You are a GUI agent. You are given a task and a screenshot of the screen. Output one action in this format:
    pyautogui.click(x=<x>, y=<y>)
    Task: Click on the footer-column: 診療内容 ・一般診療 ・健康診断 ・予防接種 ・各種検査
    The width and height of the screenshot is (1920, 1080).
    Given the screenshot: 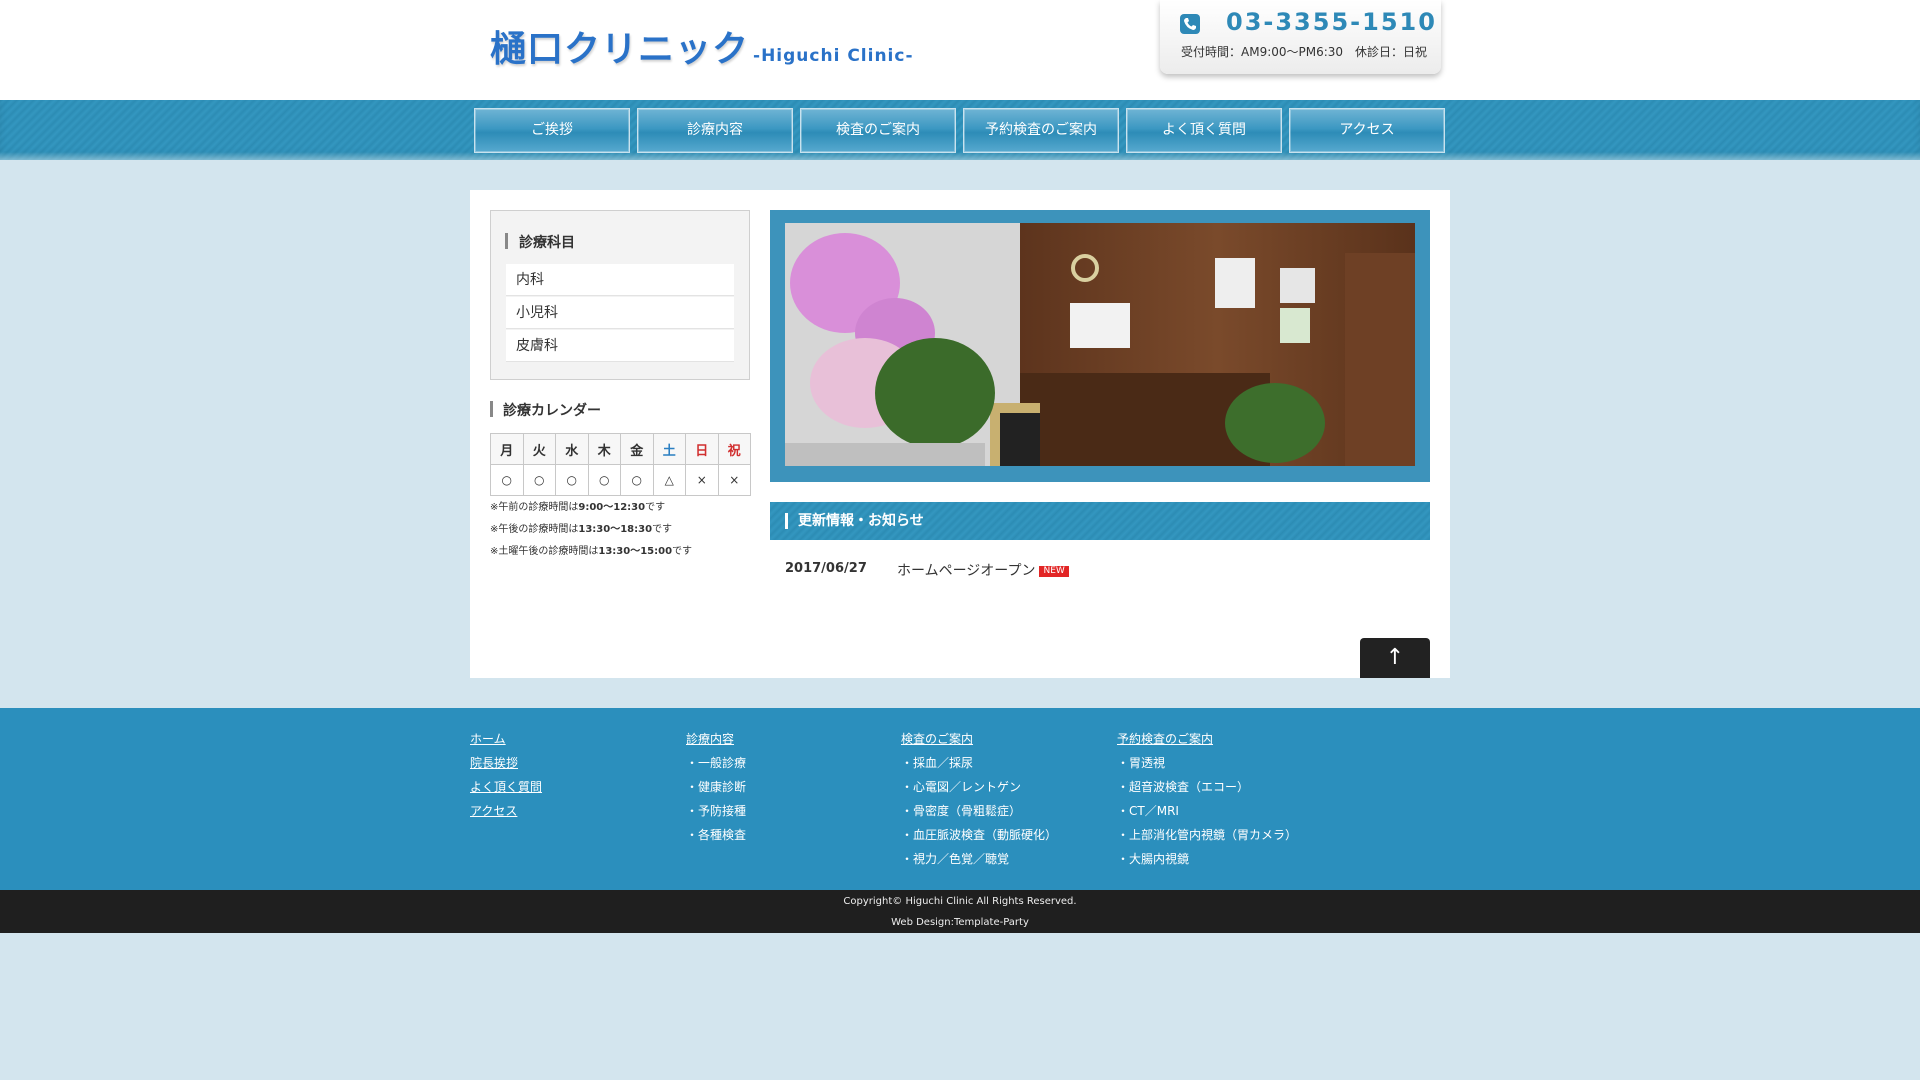 What is the action you would take?
    pyautogui.click(x=716, y=791)
    